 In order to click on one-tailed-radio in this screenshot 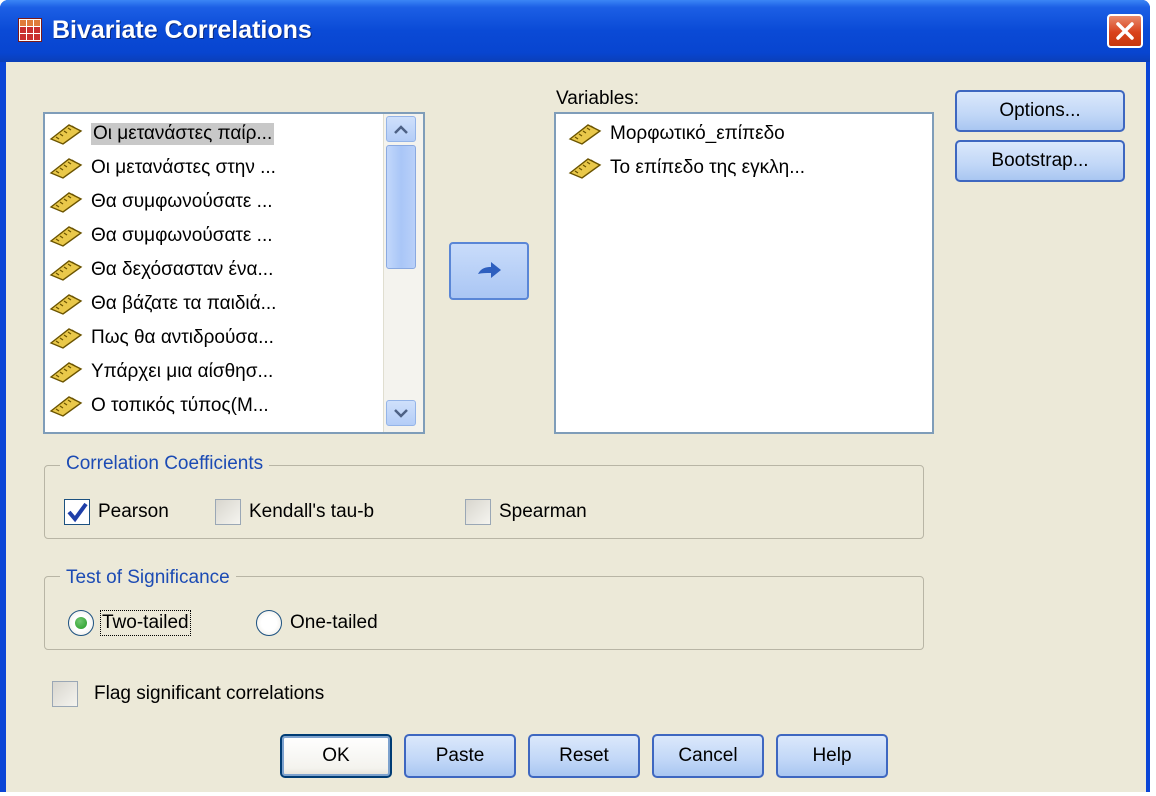, I will do `click(269, 623)`.